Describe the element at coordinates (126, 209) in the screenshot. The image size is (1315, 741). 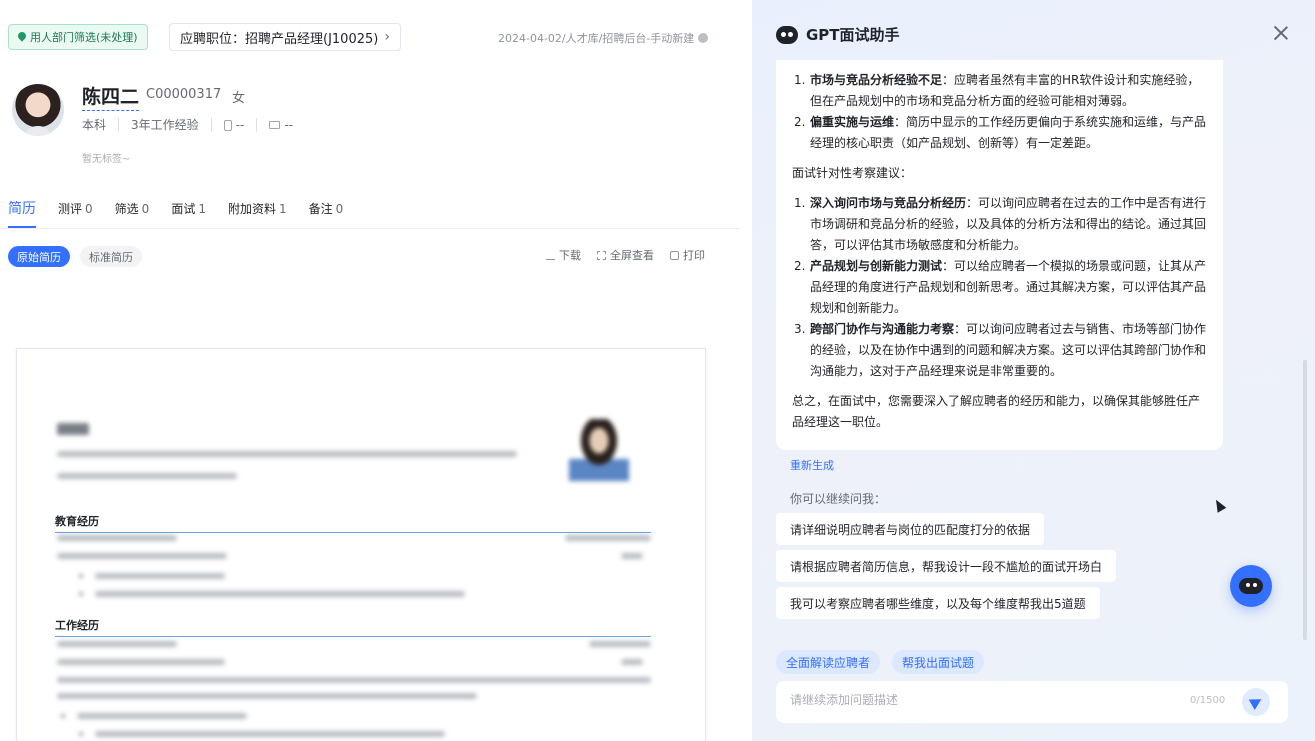
I see `tab-label: 筛选` at that location.